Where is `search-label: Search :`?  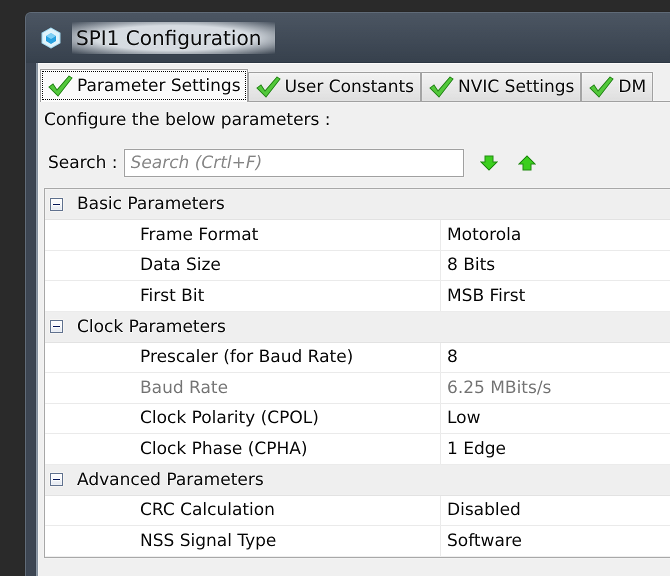
search-label: Search : is located at coordinates (83, 163).